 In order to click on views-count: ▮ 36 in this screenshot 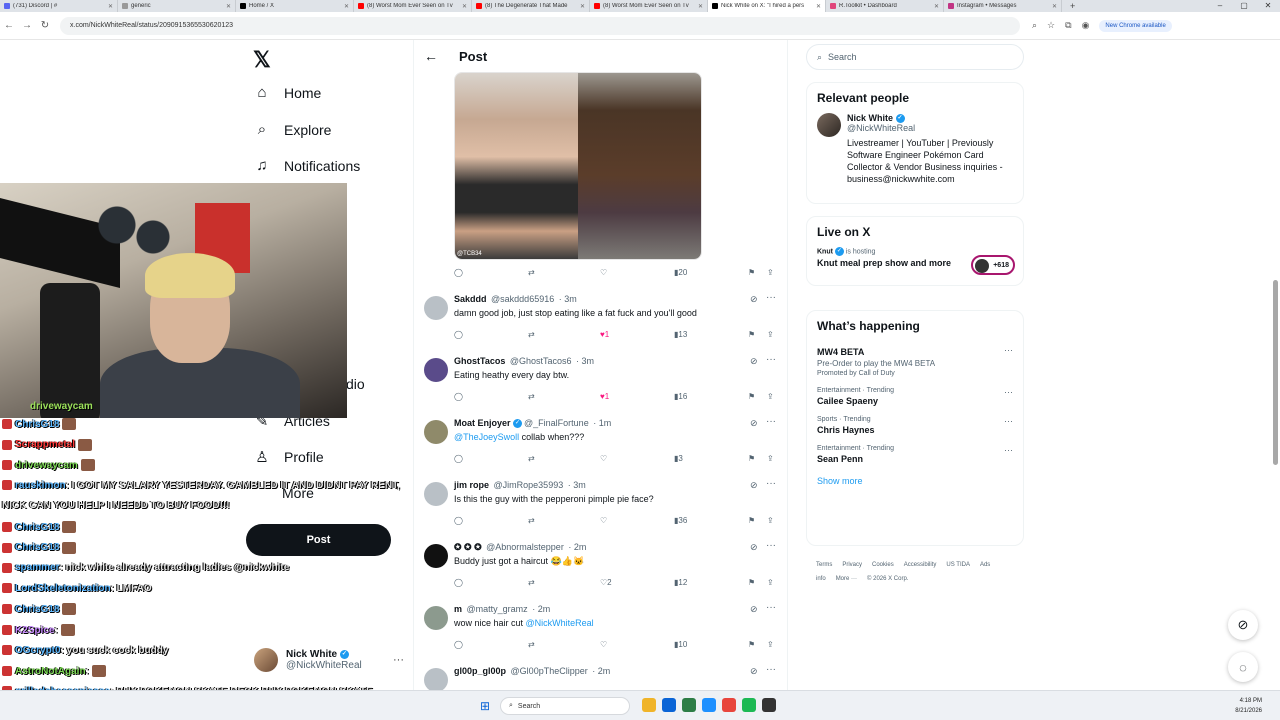, I will do `click(680, 520)`.